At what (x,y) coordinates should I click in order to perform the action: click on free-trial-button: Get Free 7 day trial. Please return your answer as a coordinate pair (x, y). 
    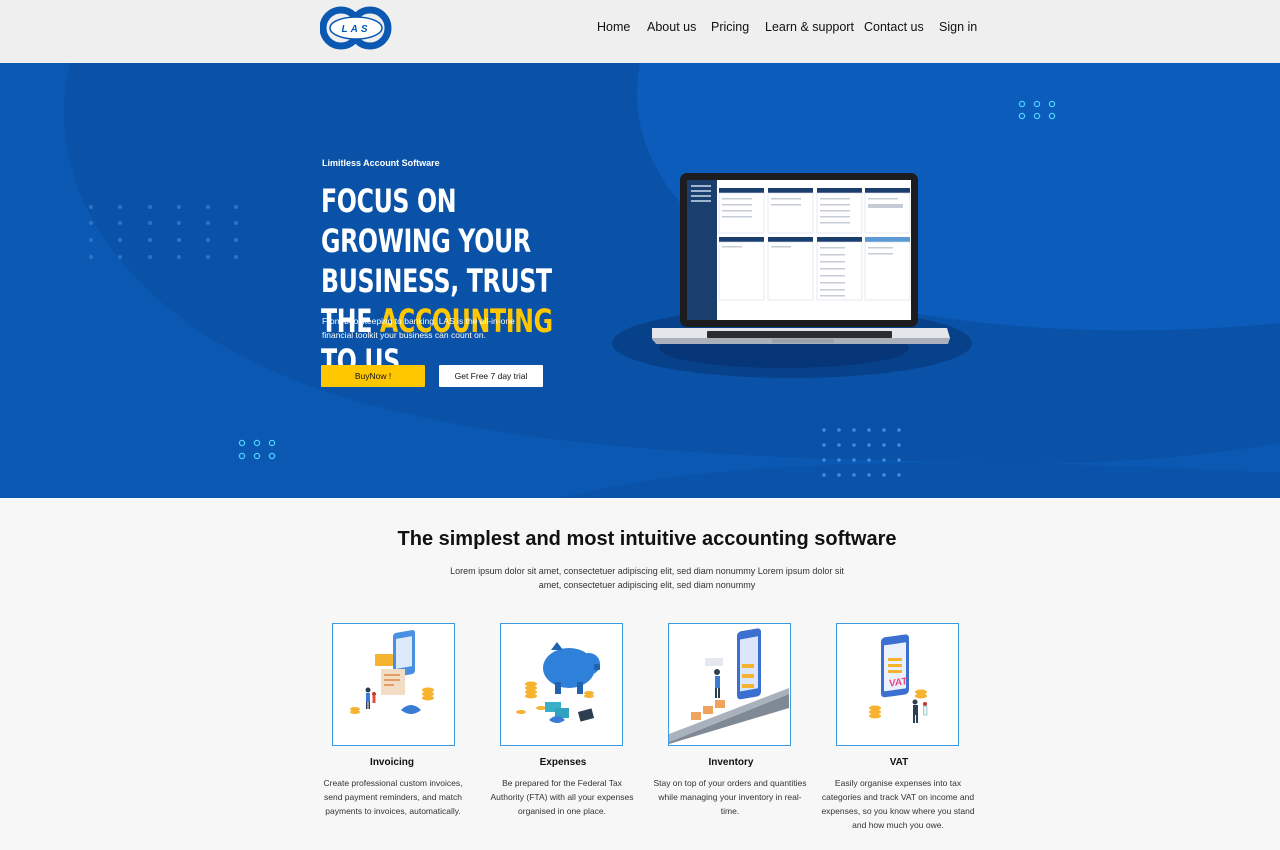
    Looking at the image, I should click on (491, 376).